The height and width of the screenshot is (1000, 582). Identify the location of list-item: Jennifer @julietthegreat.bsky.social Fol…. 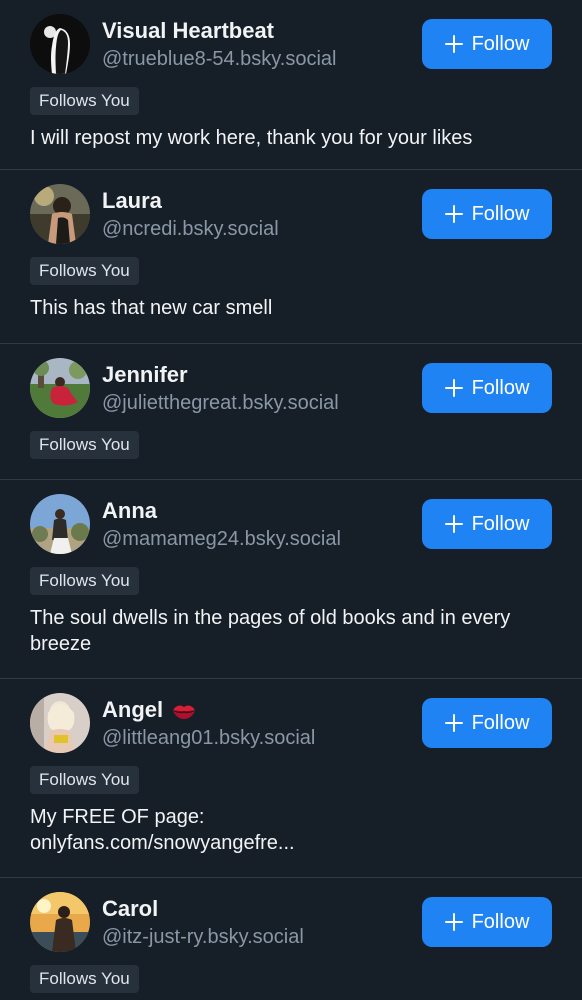
(291, 412).